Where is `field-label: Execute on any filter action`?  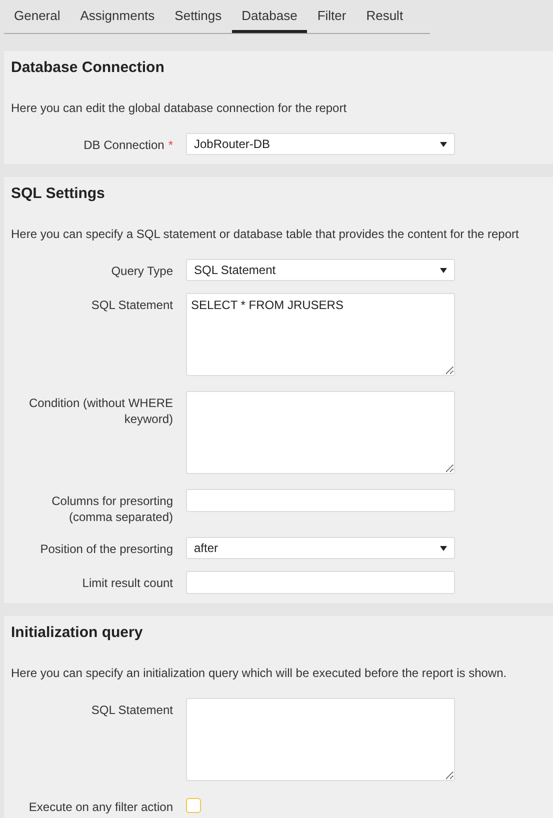
field-label: Execute on any filter action is located at coordinates (100, 807).